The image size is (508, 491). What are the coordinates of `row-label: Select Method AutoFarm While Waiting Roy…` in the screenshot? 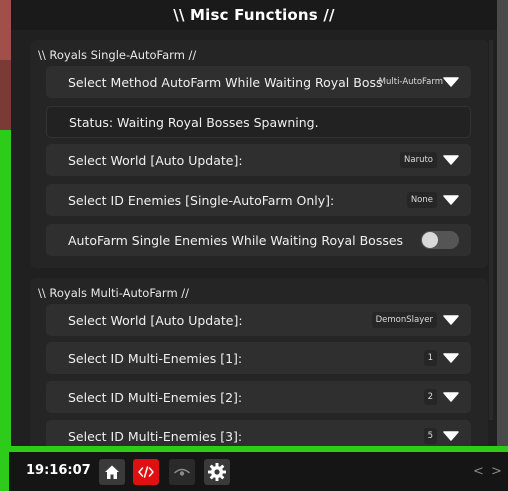 It's located at (225, 82).